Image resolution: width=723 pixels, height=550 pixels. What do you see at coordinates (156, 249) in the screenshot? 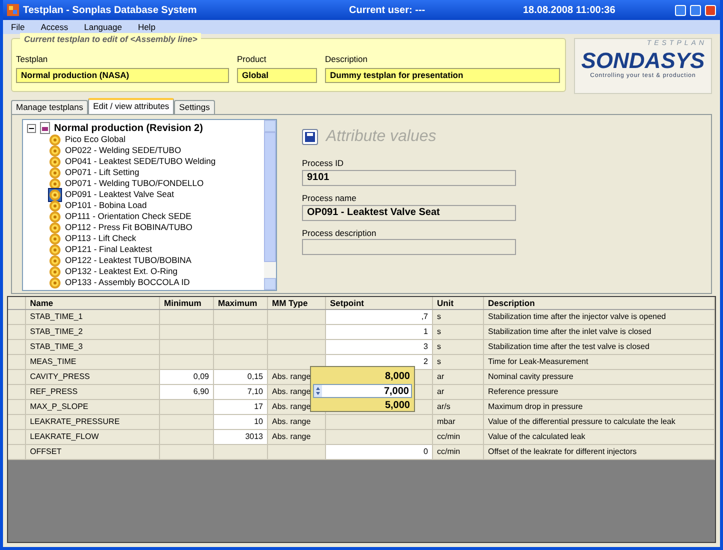
I see `tree-item: OP121 - Final Leaktest` at bounding box center [156, 249].